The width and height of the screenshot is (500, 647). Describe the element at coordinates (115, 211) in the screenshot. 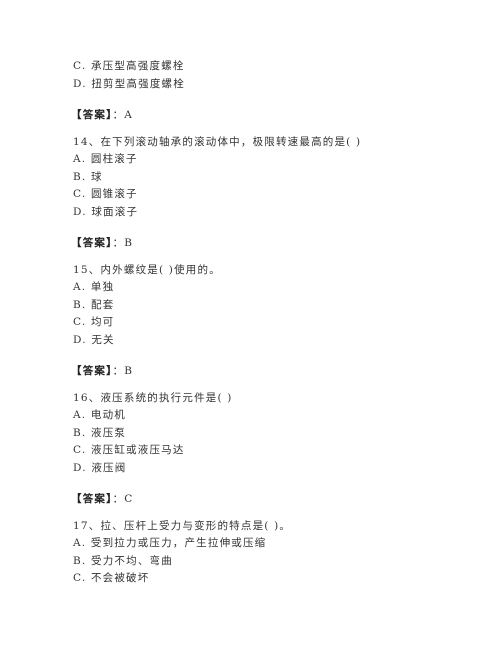

I see `option-text: 球面滚子` at that location.